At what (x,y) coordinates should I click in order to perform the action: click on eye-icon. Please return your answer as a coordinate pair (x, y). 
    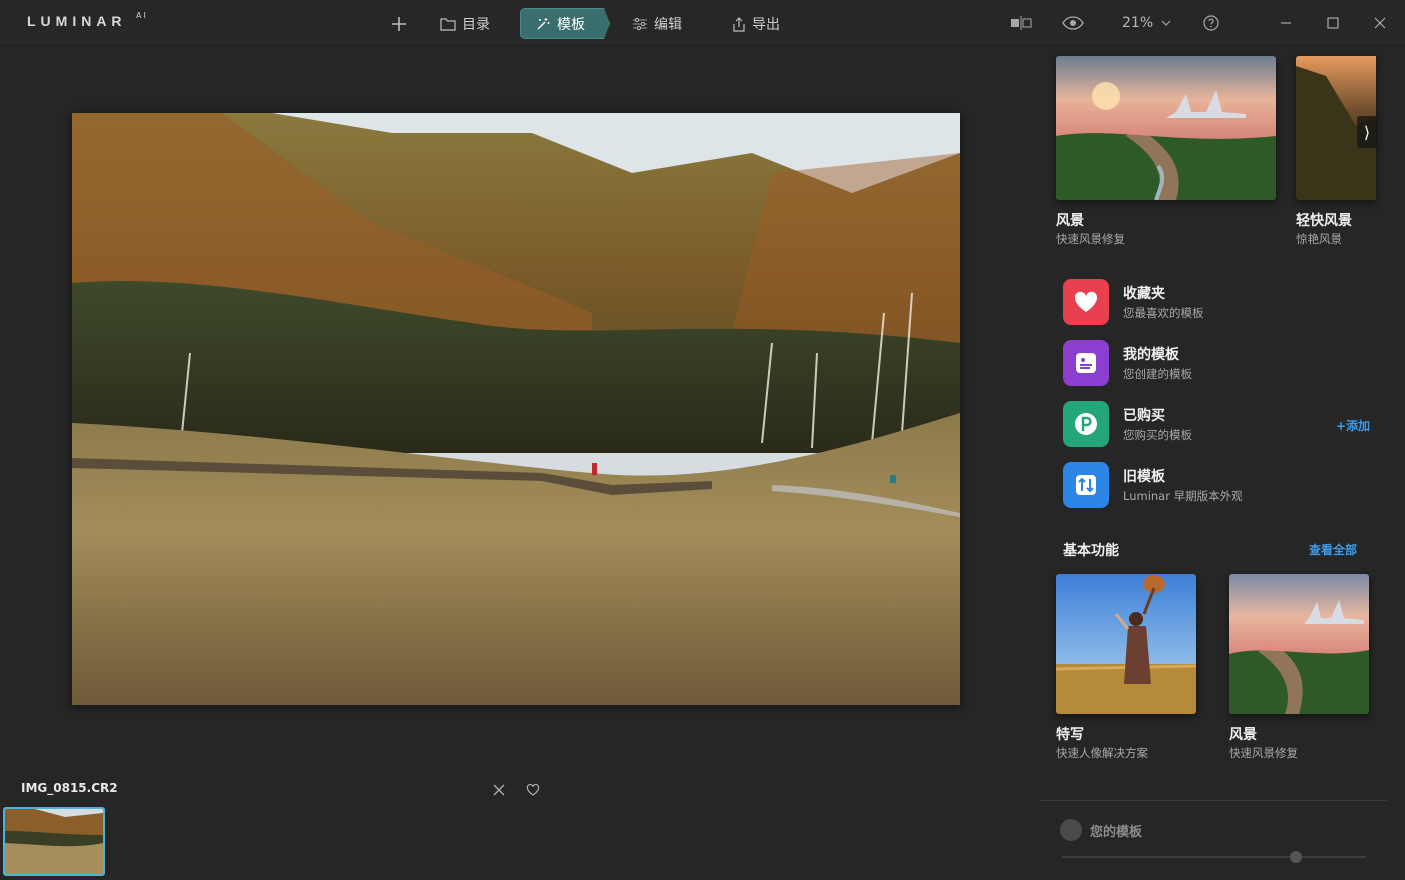
    Looking at the image, I should click on (1073, 23).